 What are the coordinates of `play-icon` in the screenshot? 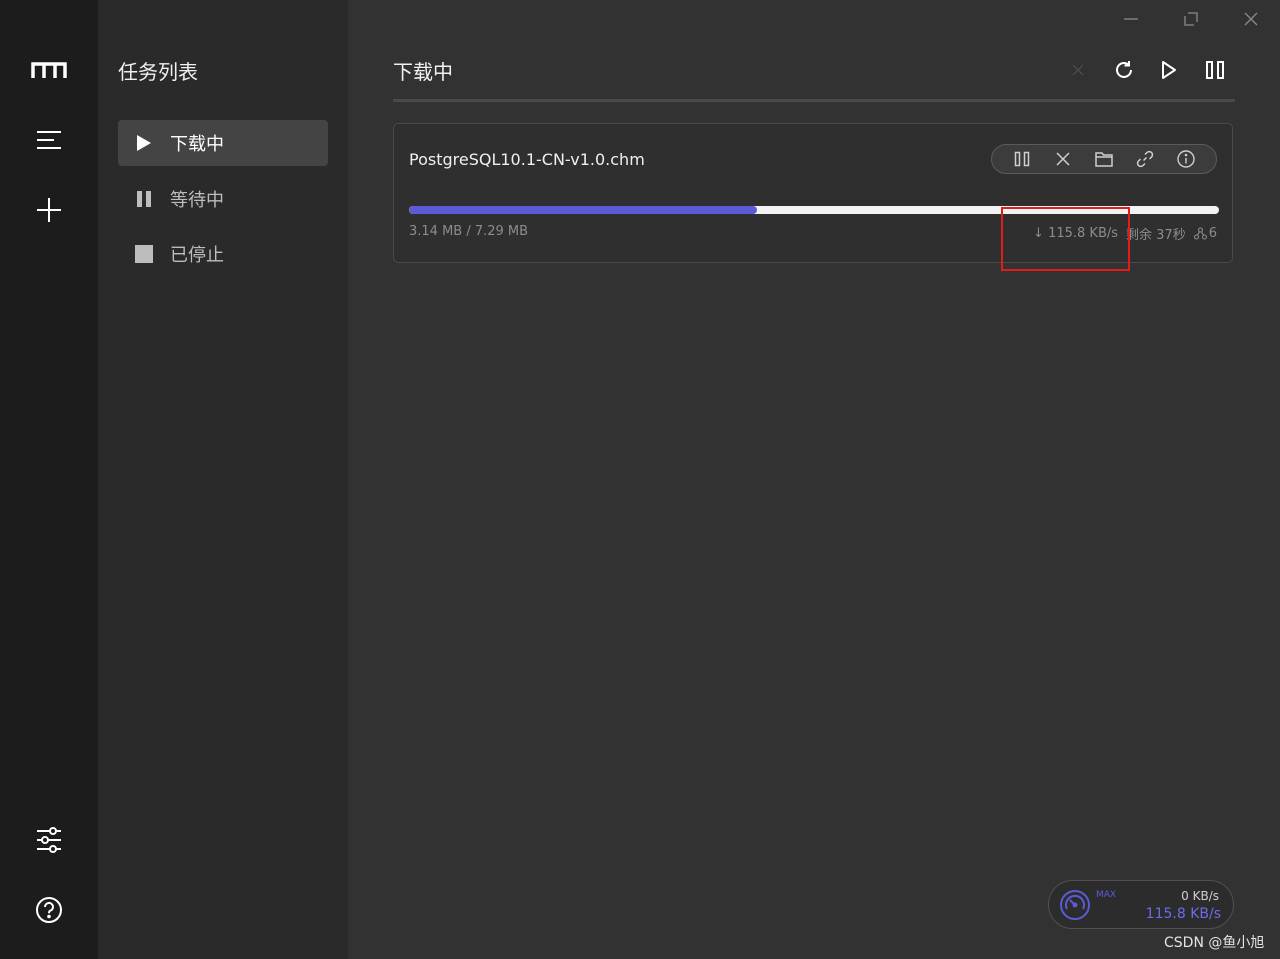 It's located at (144, 143).